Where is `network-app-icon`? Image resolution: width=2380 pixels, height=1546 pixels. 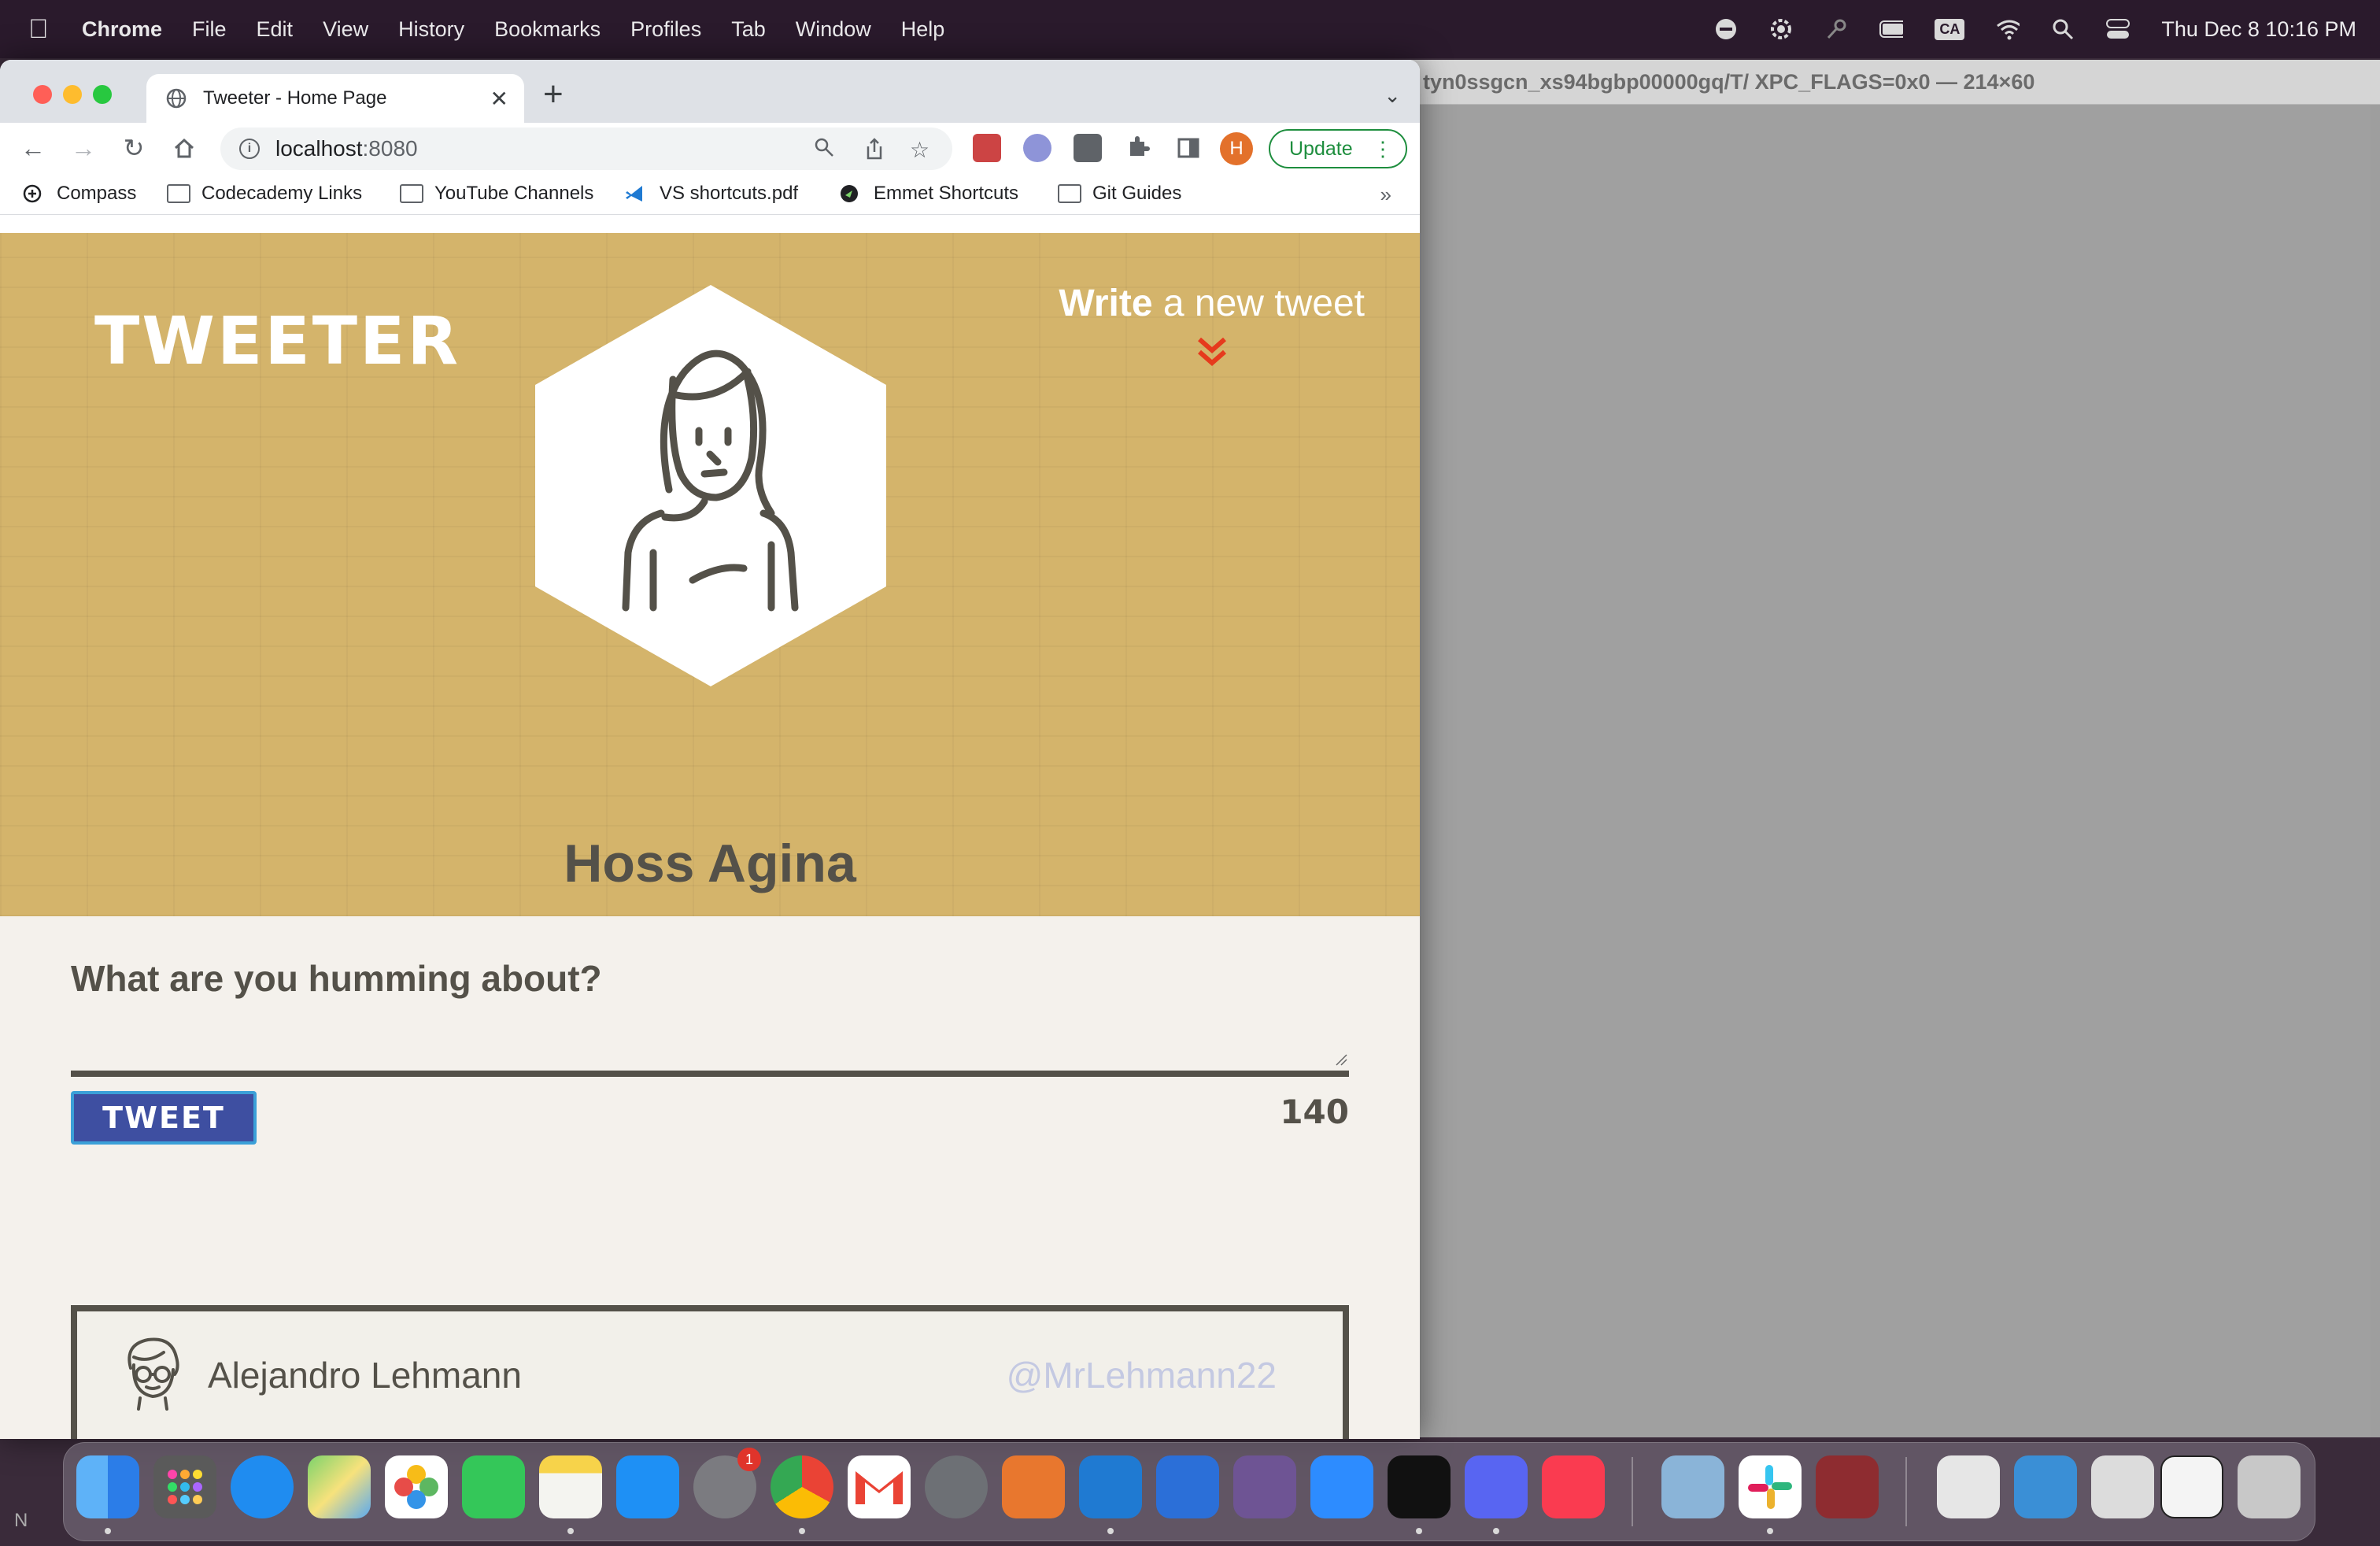 network-app-icon is located at coordinates (956, 1486).